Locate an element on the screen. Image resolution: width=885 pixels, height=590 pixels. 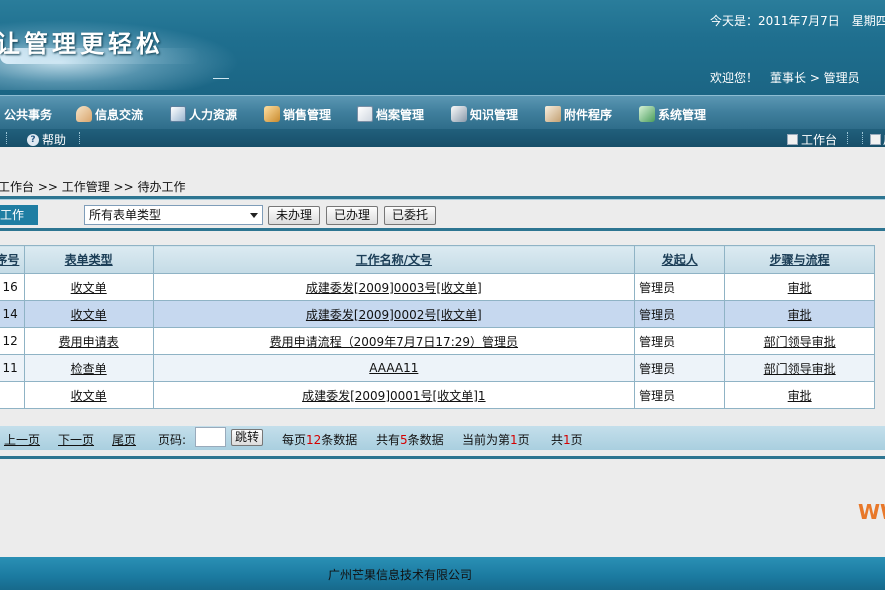
prev-page-link: 上一页 is located at coordinates (22, 439).